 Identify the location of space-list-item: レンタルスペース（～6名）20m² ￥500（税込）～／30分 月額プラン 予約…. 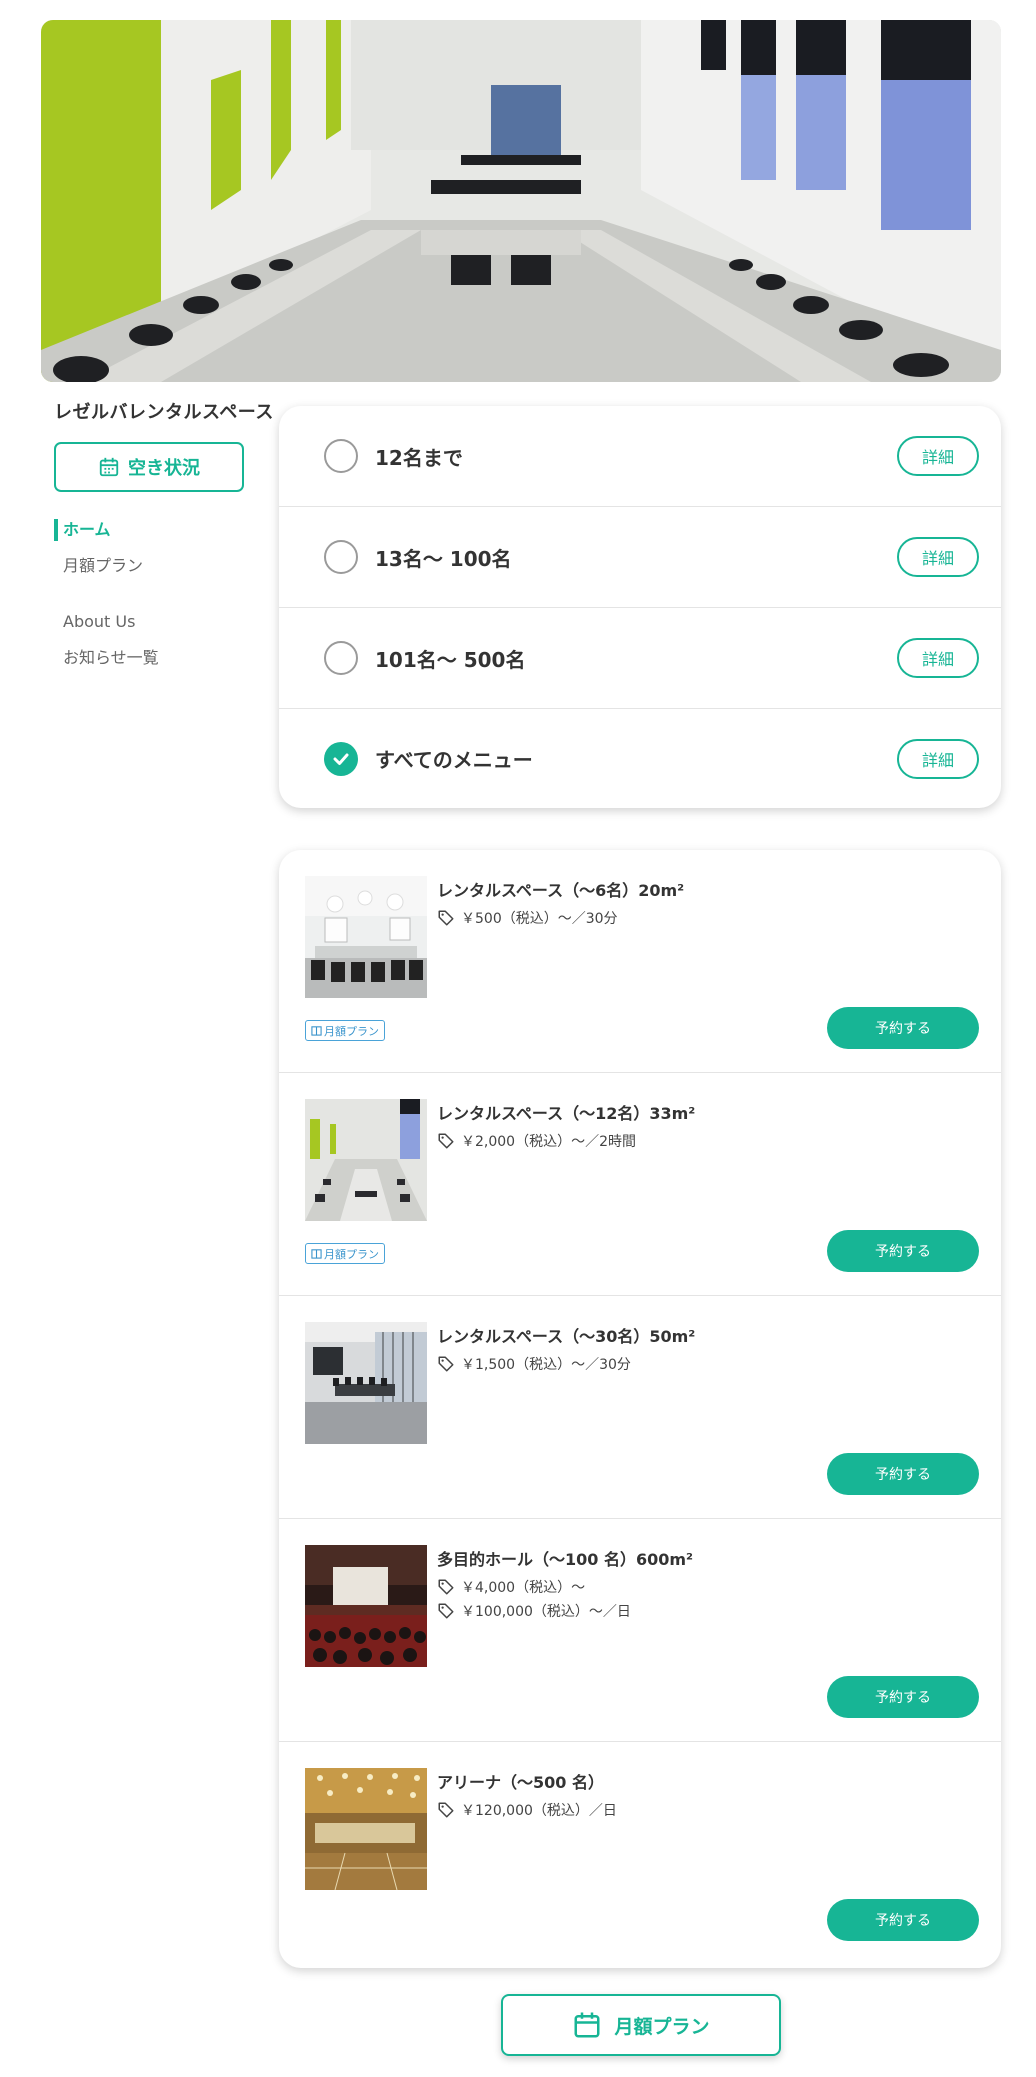
(640, 961).